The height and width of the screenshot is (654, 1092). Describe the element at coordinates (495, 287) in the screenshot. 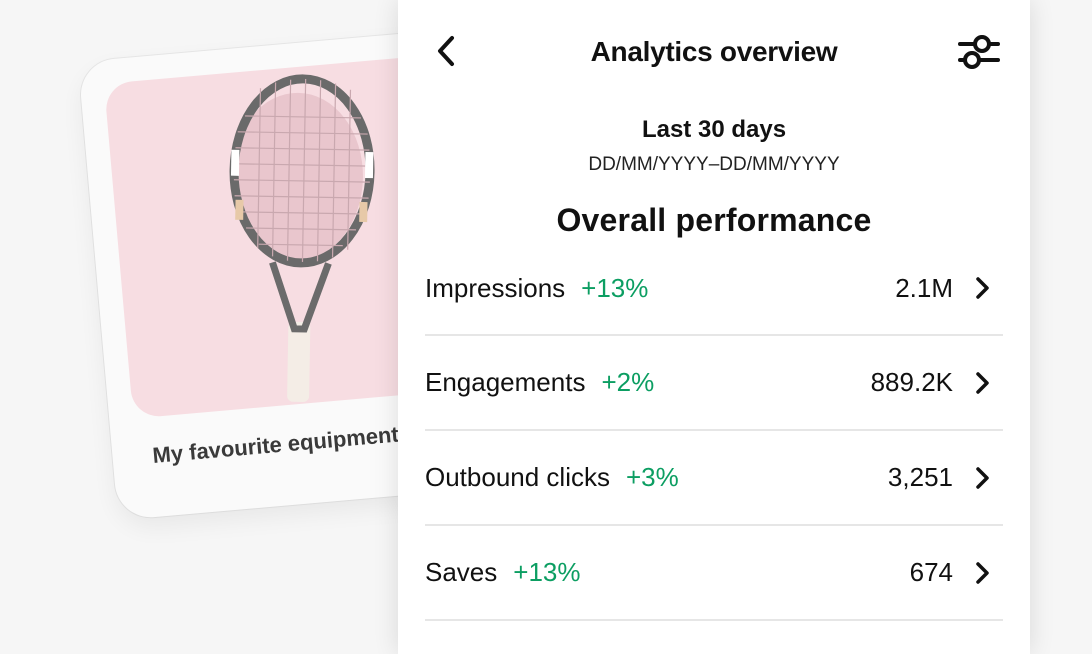

I see `metric-name: Impressions` at that location.